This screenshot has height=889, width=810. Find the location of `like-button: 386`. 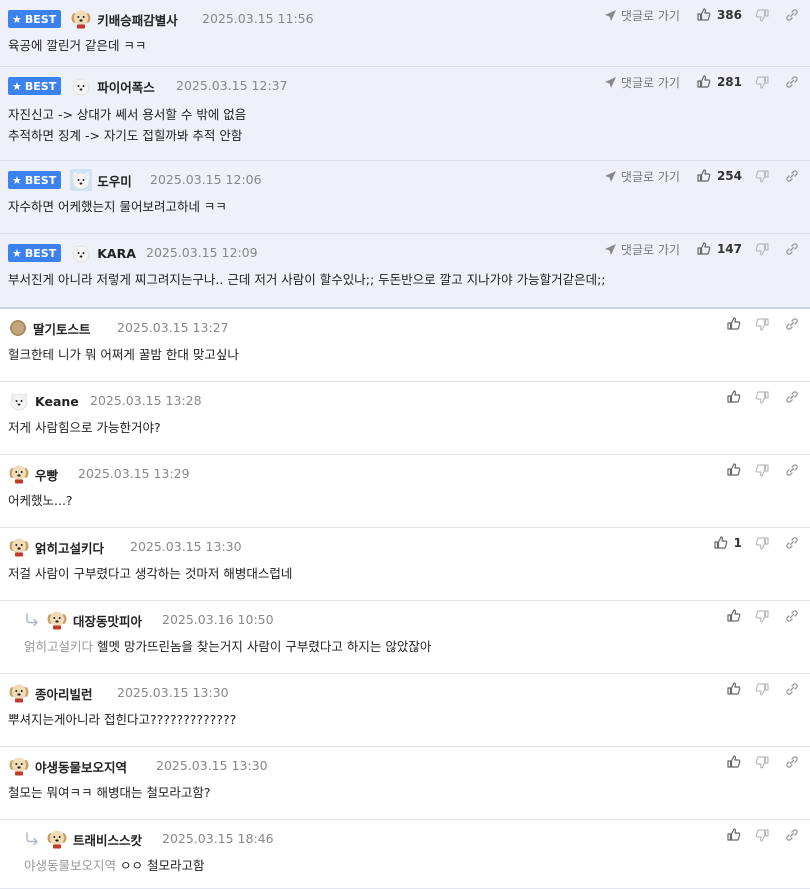

like-button: 386 is located at coordinates (719, 15).